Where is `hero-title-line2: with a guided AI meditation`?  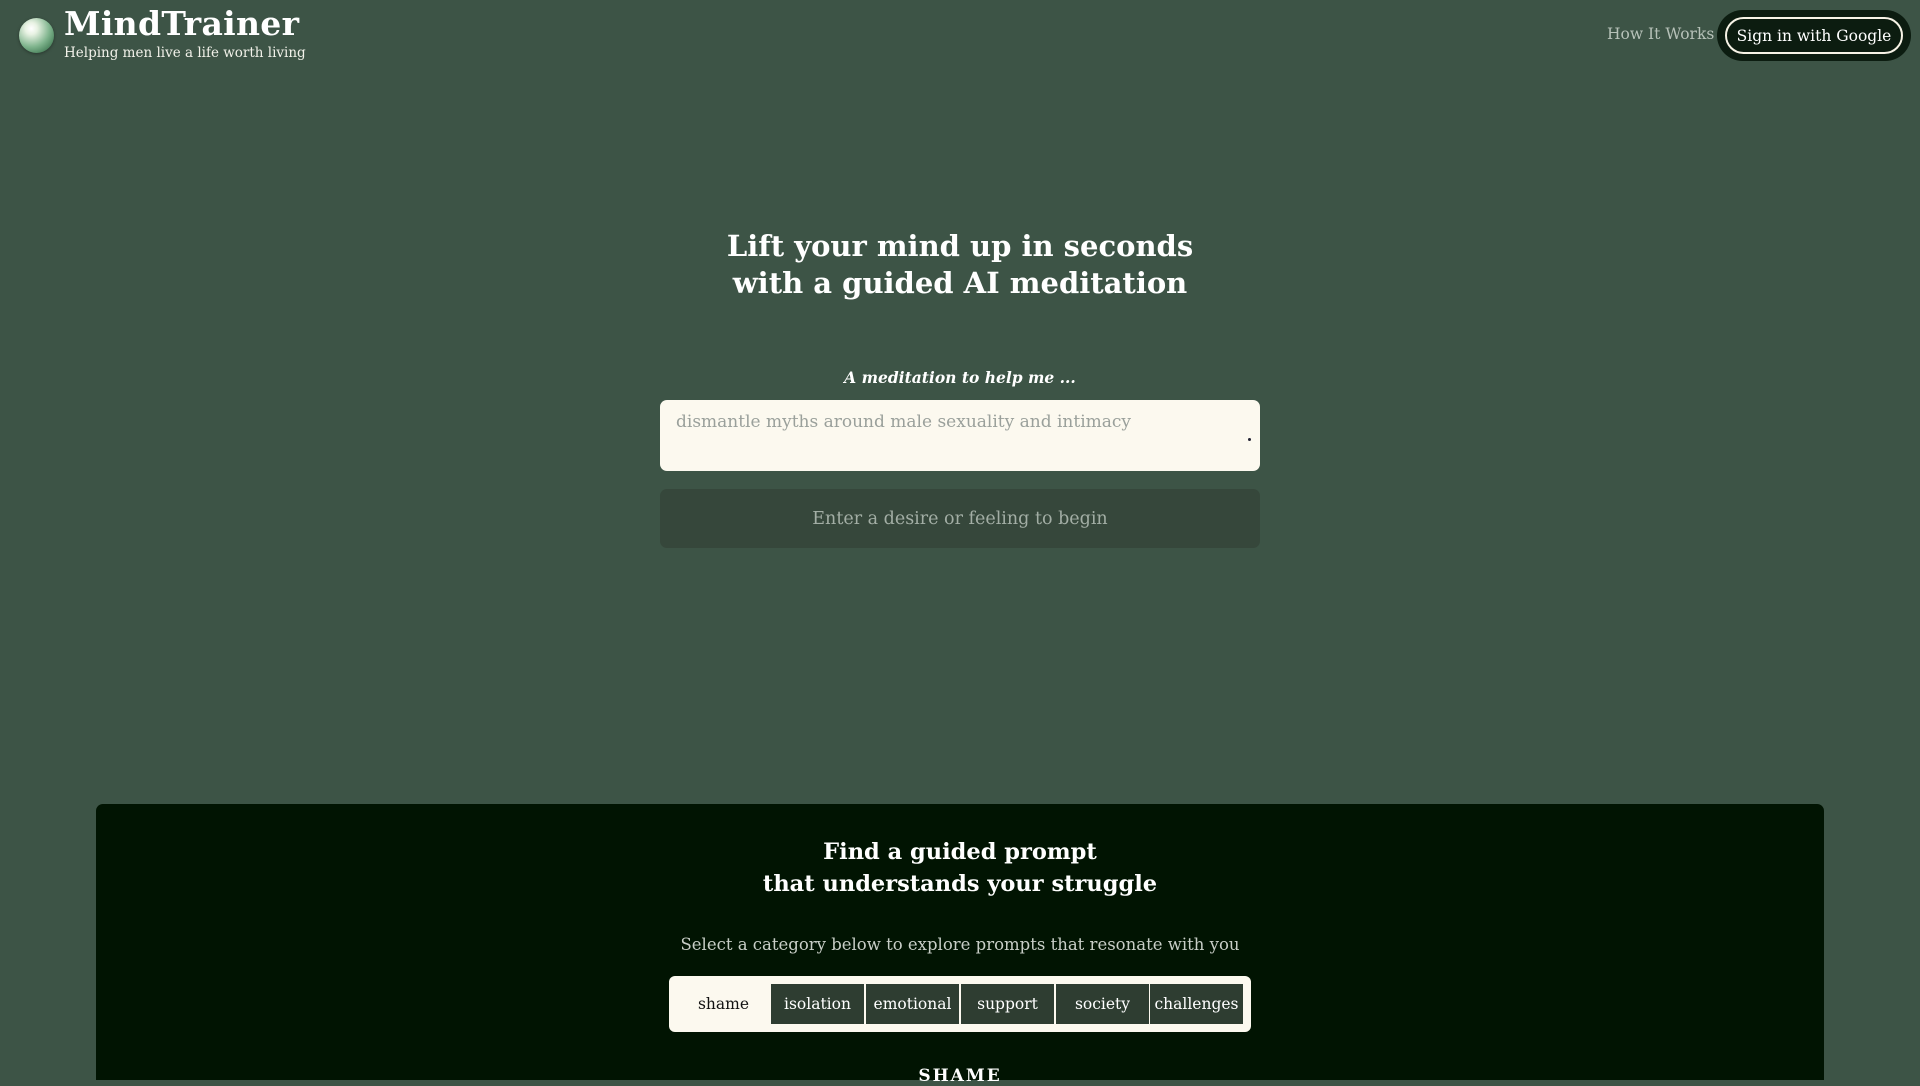
hero-title-line2: with a guided AI meditation is located at coordinates (960, 283).